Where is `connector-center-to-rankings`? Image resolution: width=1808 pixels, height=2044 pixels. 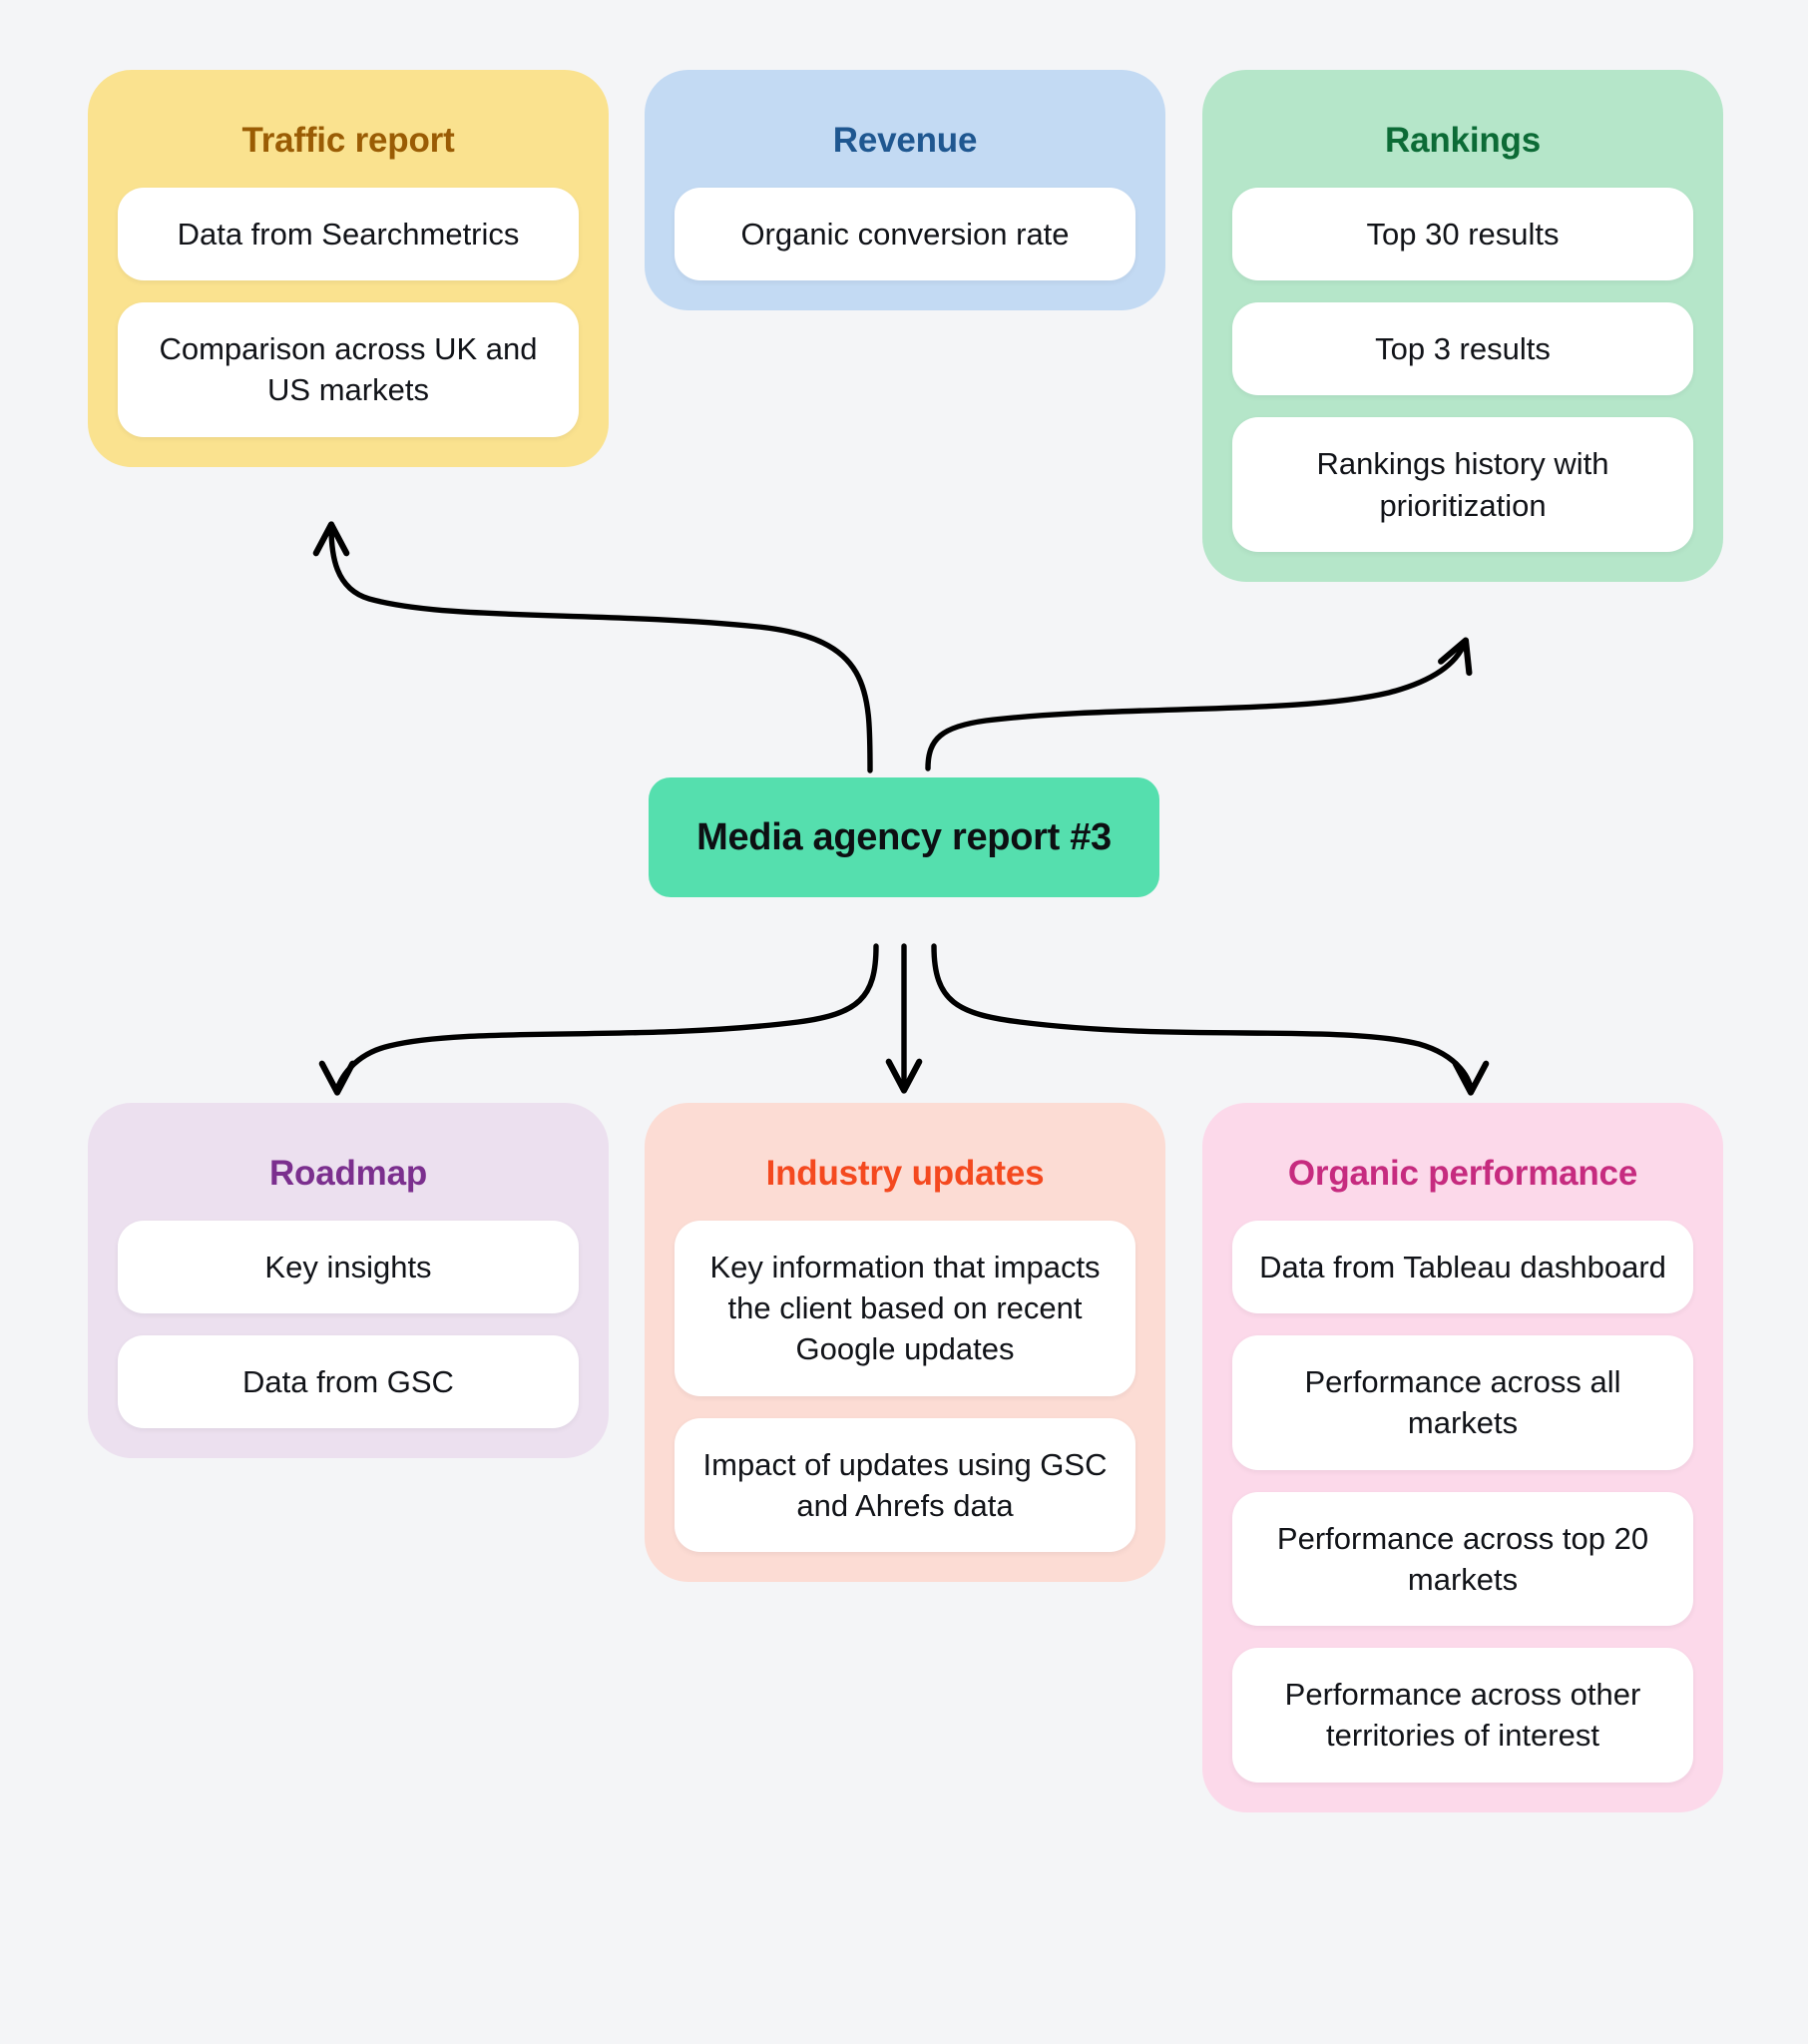 connector-center-to-rankings is located at coordinates (1199, 704).